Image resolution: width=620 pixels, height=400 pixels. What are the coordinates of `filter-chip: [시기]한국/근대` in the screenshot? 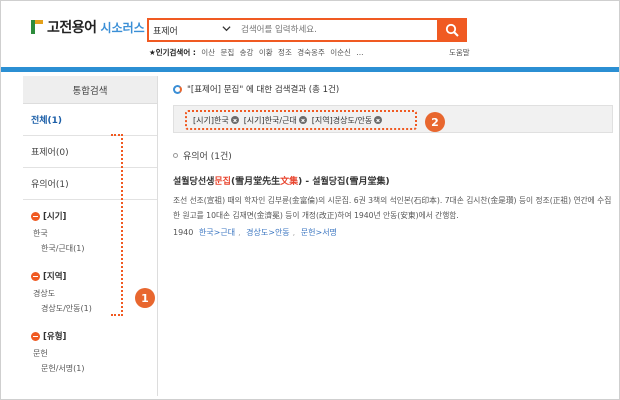 It's located at (275, 120).